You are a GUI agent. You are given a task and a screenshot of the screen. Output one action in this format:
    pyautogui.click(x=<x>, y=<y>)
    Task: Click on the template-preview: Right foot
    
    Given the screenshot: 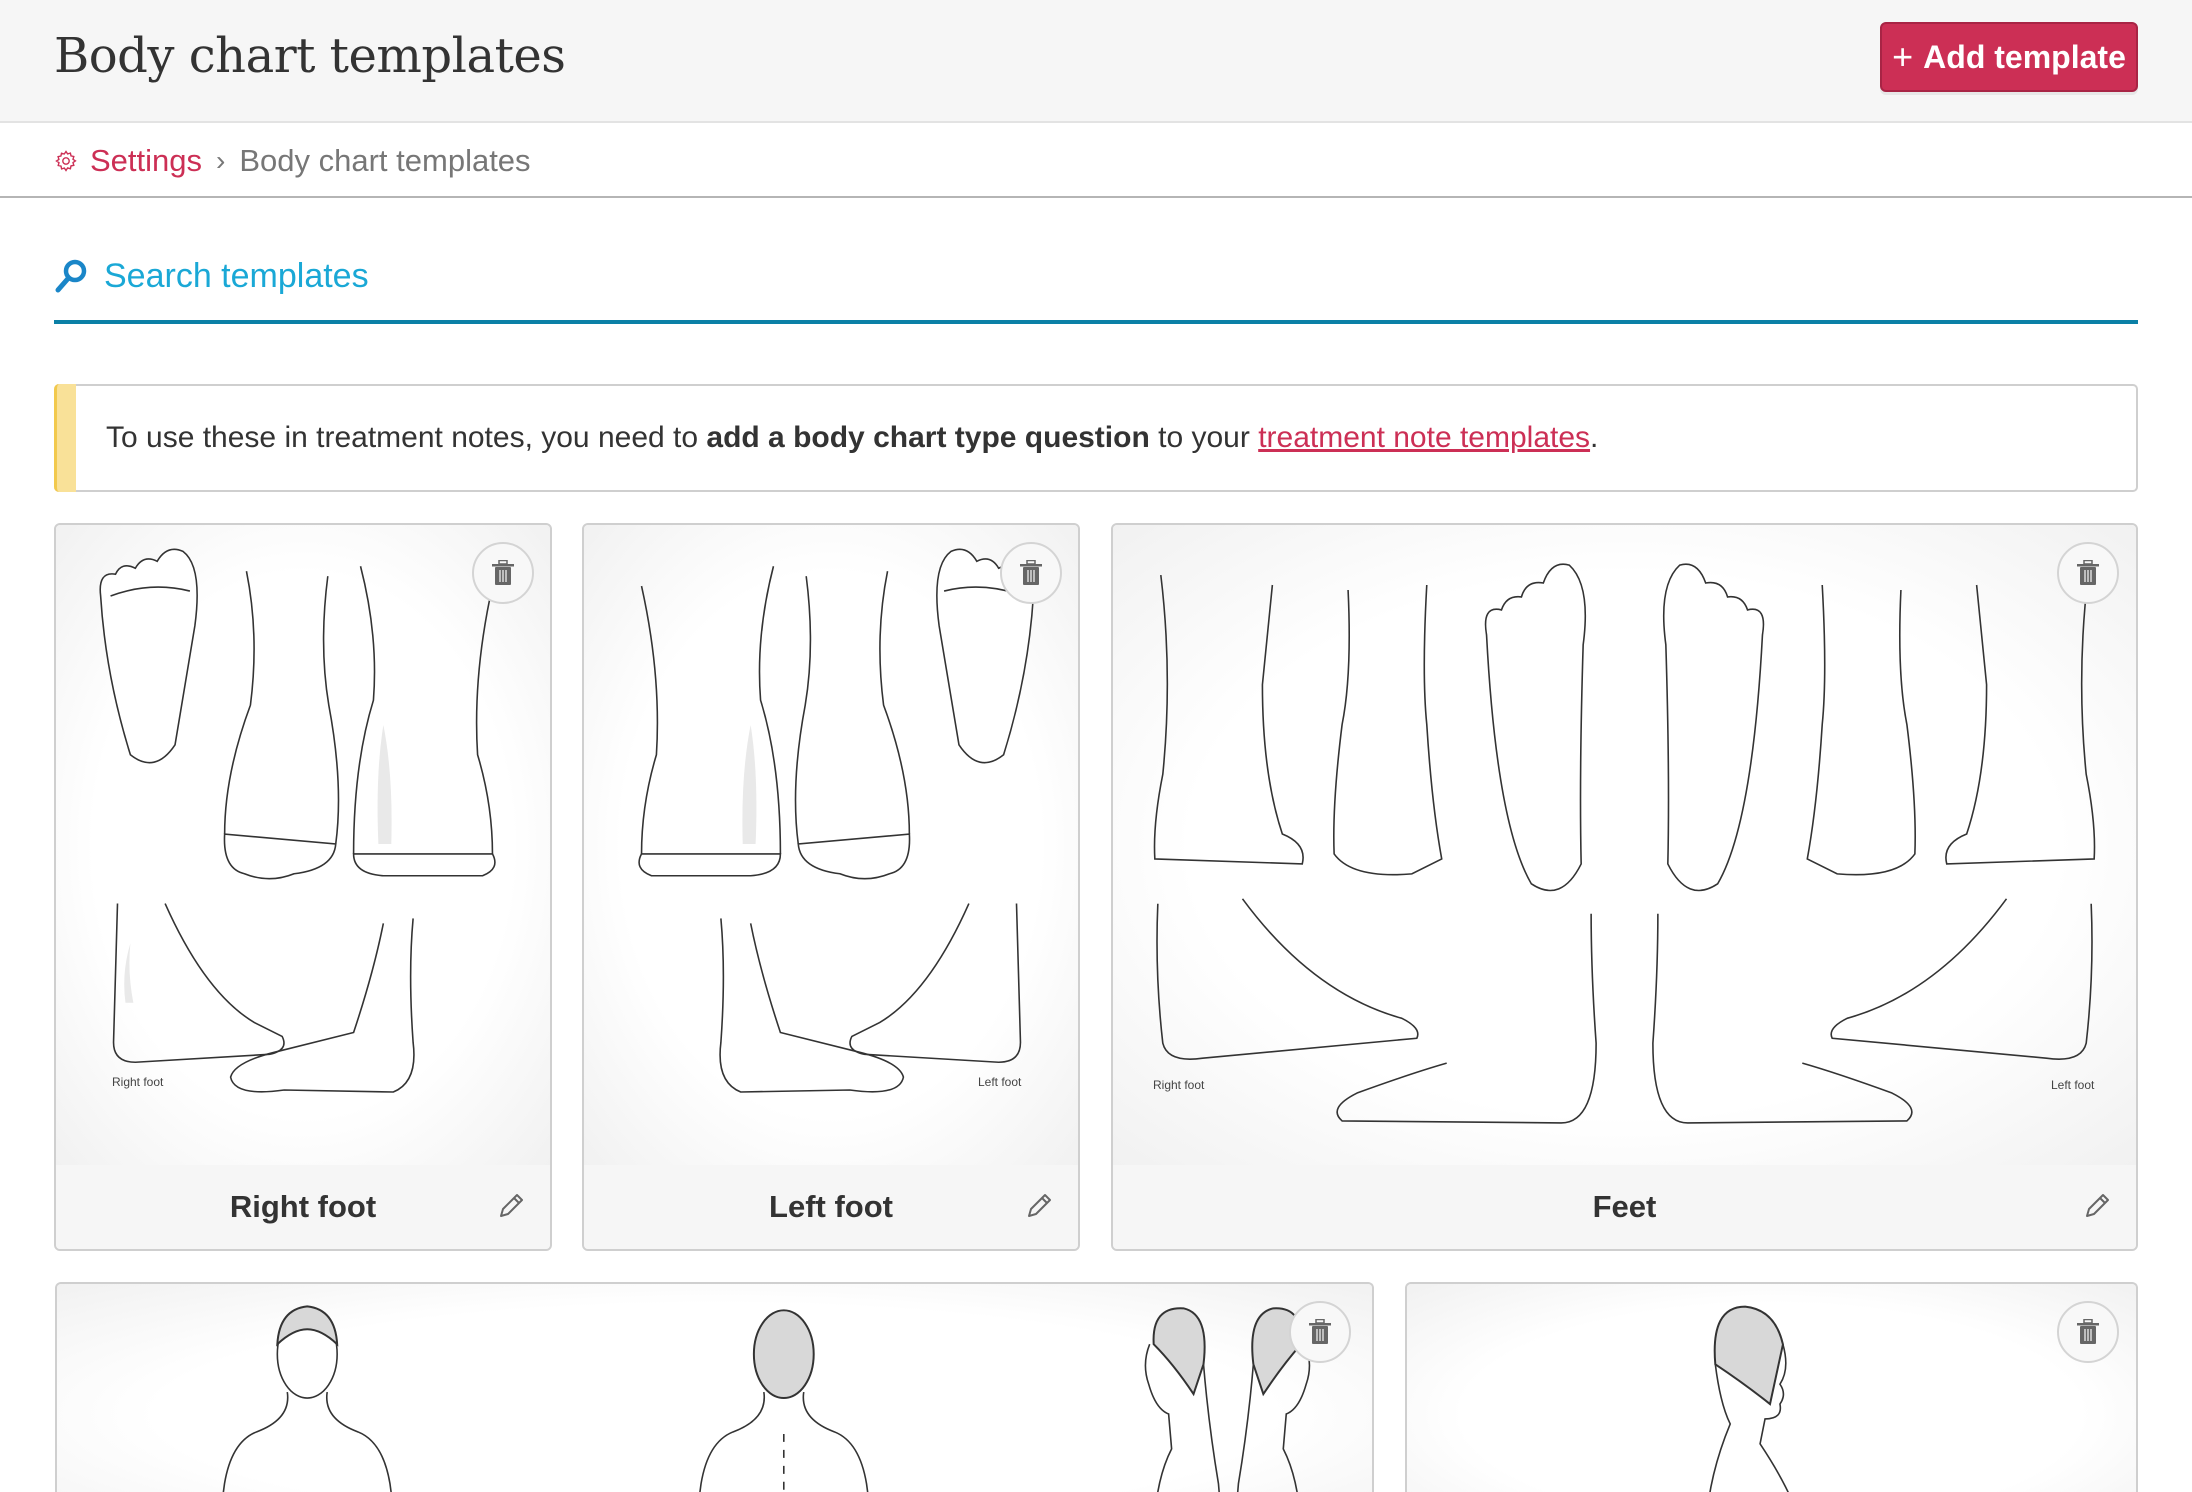 What is the action you would take?
    pyautogui.click(x=303, y=846)
    